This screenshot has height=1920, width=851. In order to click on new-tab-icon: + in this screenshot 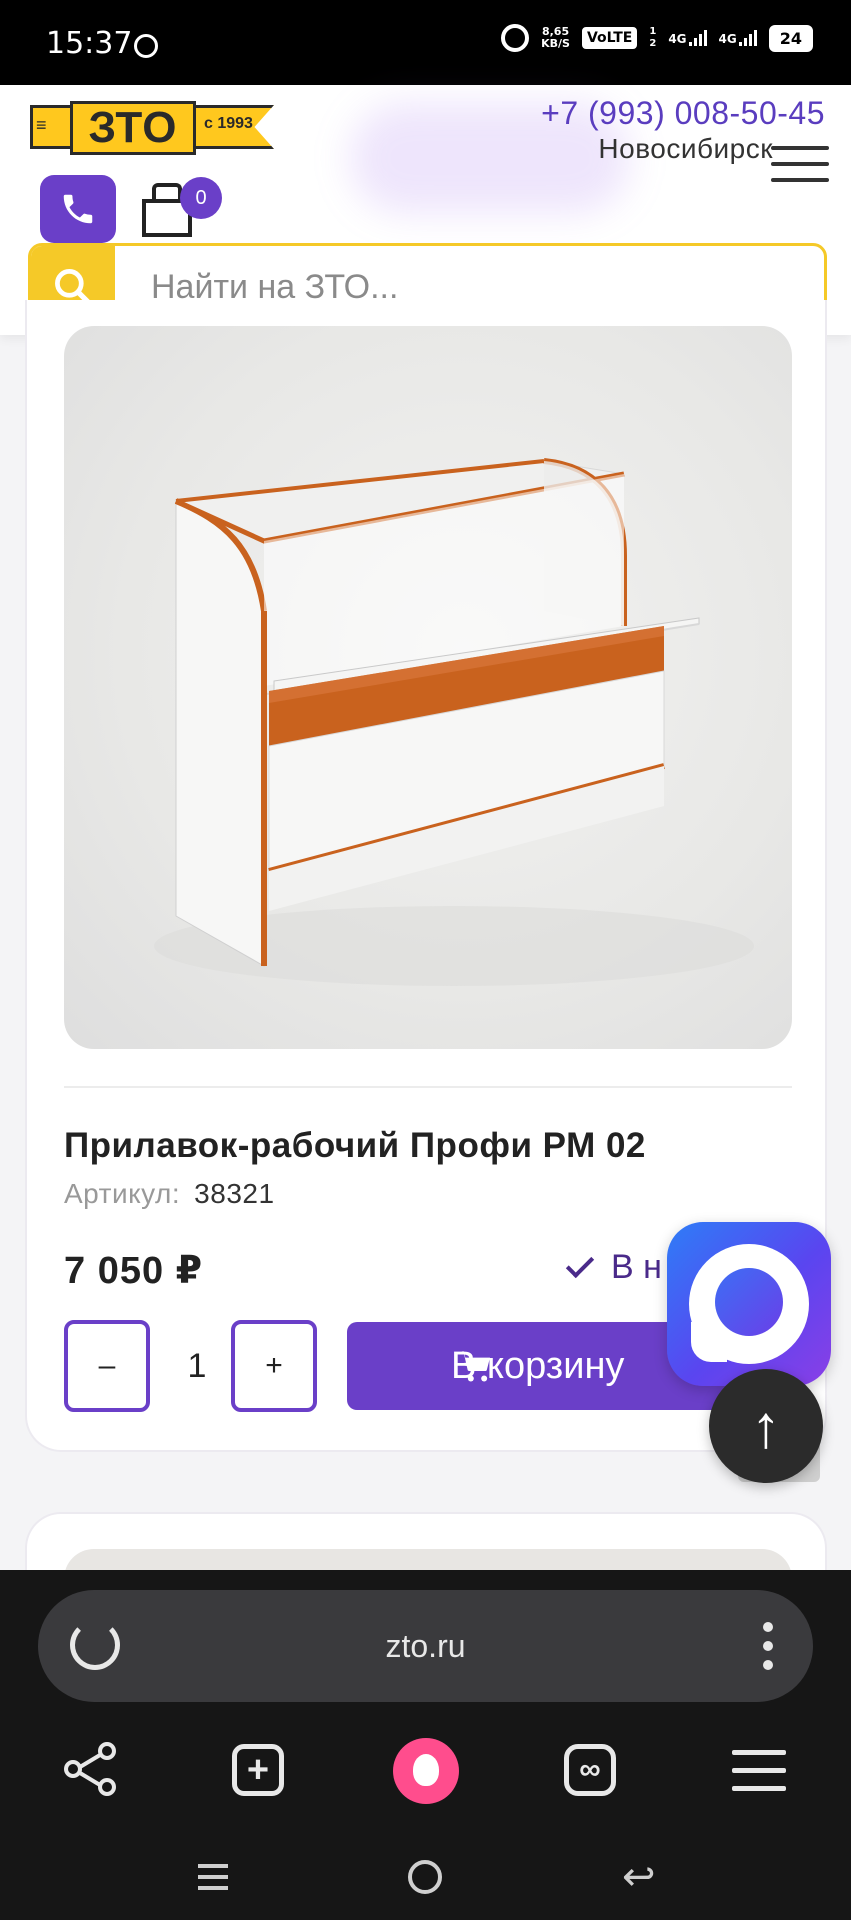, I will do `click(258, 1770)`.